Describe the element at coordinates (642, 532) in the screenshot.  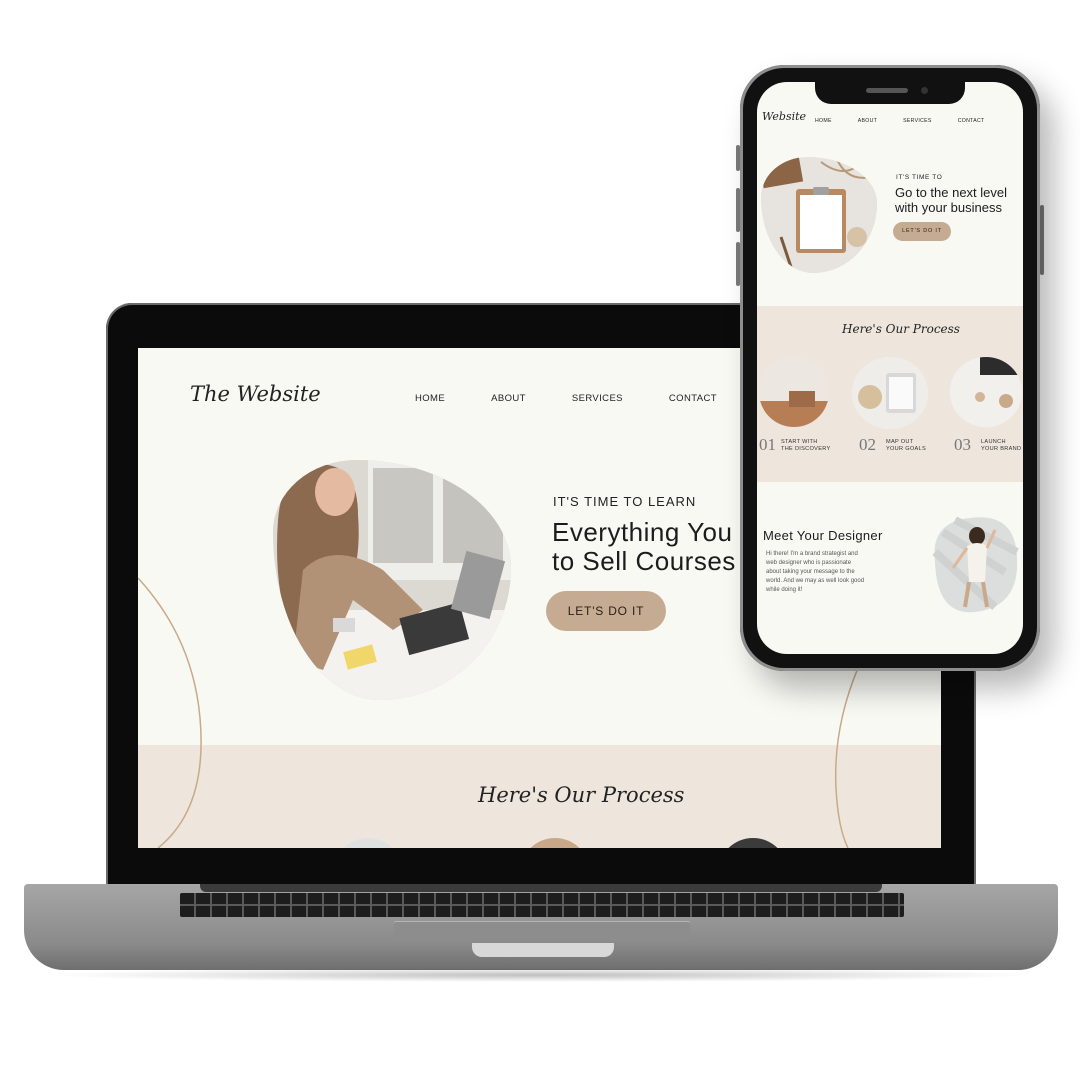
I see `hero-headline-line1: Everything You` at that location.